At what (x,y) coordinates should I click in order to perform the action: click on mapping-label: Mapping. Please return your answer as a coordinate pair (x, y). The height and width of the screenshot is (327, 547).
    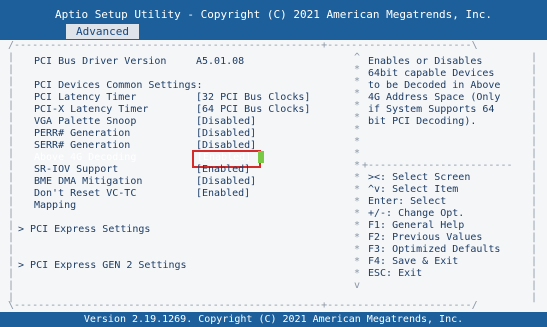
    Looking at the image, I should click on (55, 205).